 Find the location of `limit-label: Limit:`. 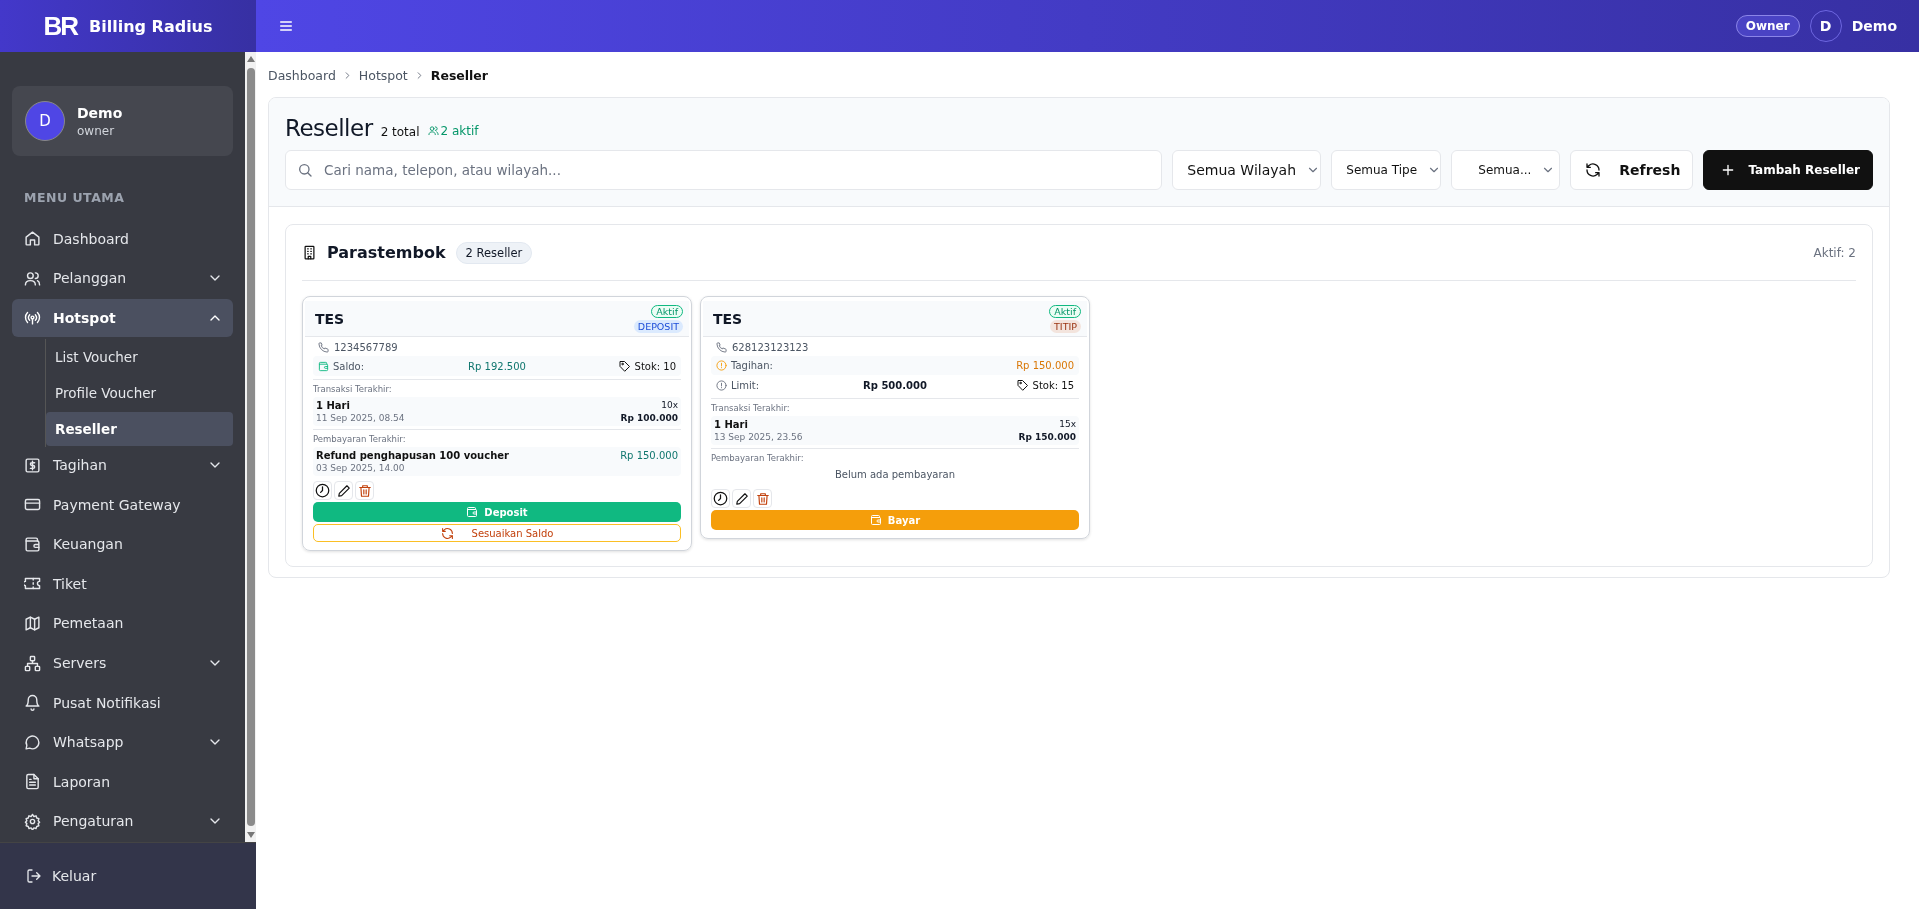

limit-label: Limit: is located at coordinates (745, 385).